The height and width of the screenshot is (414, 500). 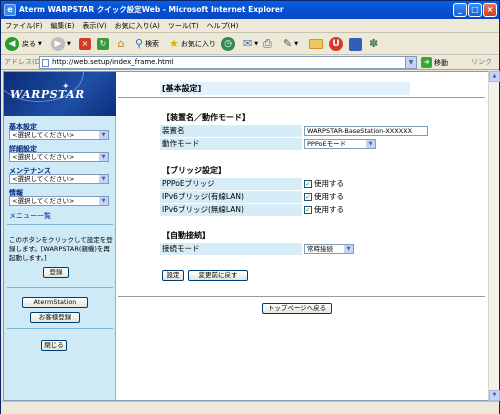 I want to click on ipv6-wired-bridge-checkbox: ✓, so click(x=308, y=197).